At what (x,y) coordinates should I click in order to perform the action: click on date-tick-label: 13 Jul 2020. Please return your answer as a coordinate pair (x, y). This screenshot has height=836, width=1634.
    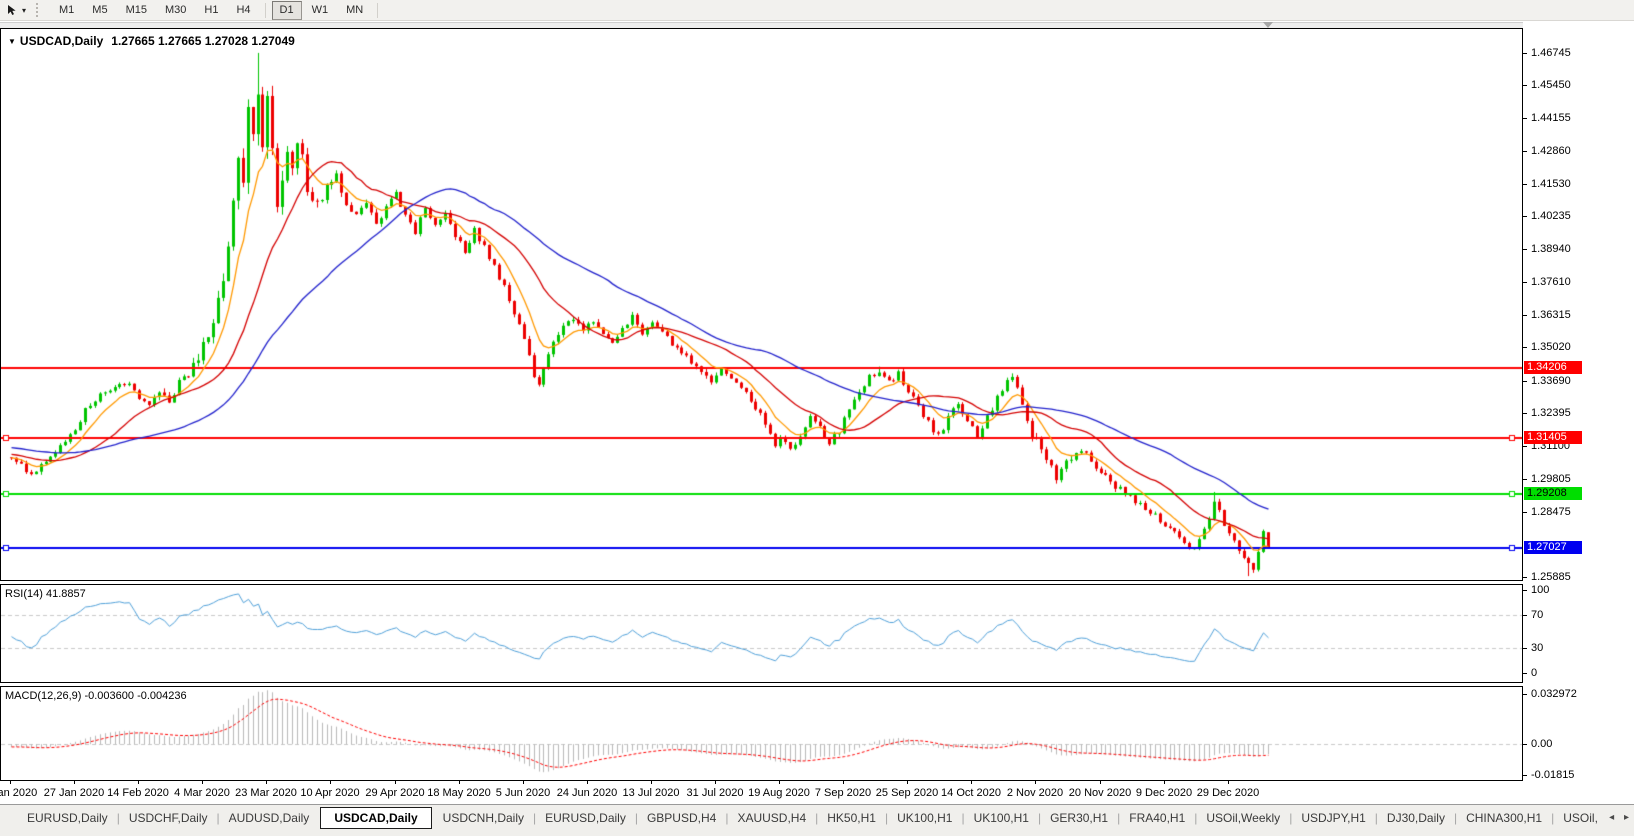
    Looking at the image, I should click on (651, 793).